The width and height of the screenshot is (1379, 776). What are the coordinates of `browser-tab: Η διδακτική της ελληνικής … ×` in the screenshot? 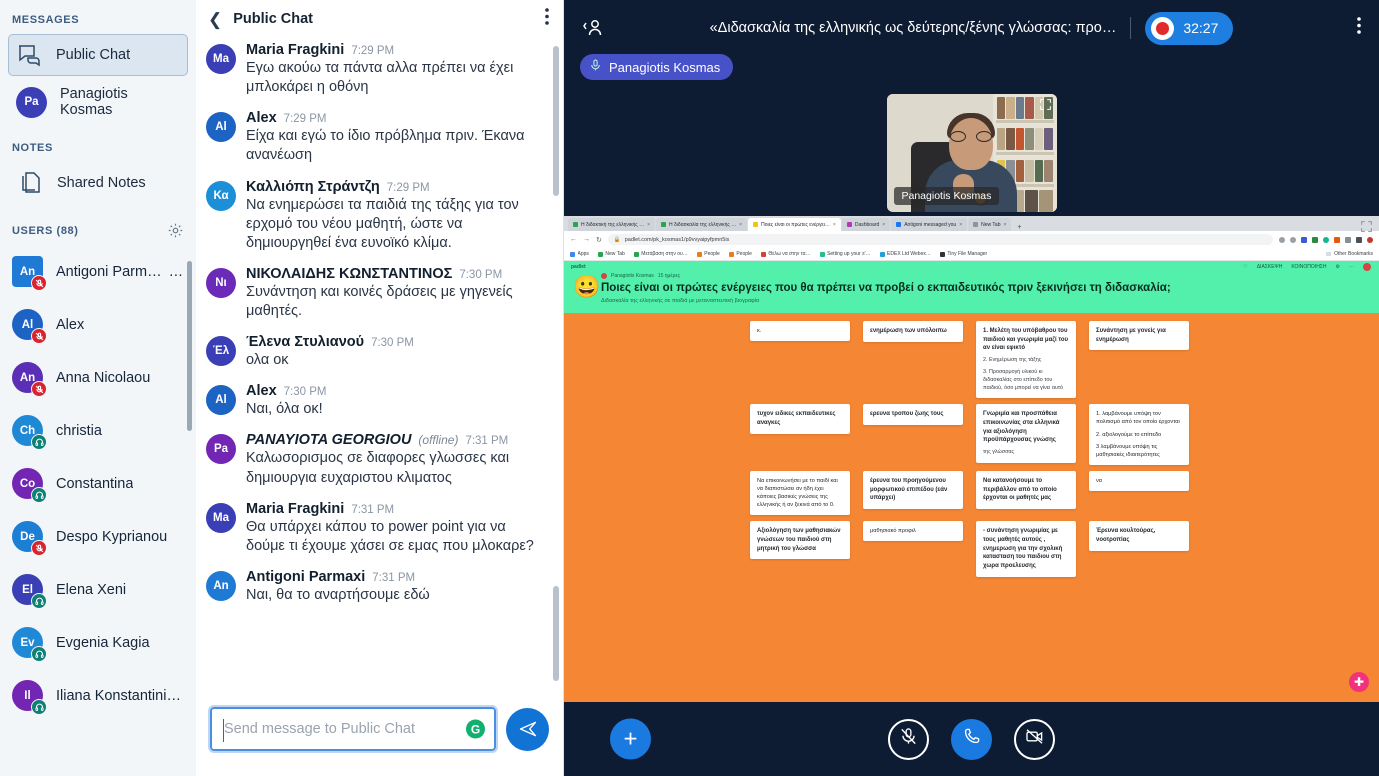 It's located at (612, 224).